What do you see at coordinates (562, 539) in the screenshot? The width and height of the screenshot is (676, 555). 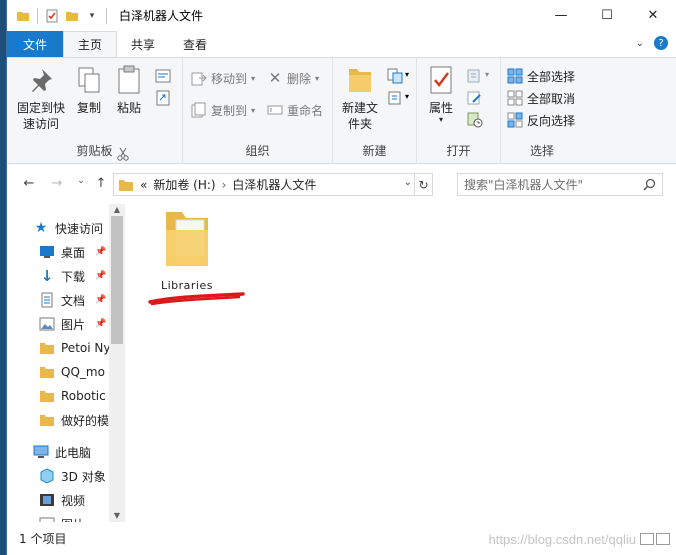 I see `watermark-text: https://blog.csdn.net/qqliu` at bounding box center [562, 539].